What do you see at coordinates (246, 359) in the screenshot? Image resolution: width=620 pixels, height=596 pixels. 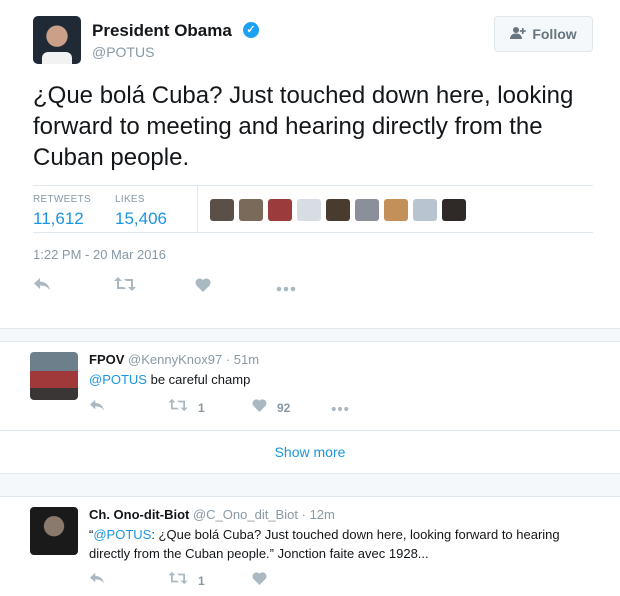 I see `reply-time: 51m` at bounding box center [246, 359].